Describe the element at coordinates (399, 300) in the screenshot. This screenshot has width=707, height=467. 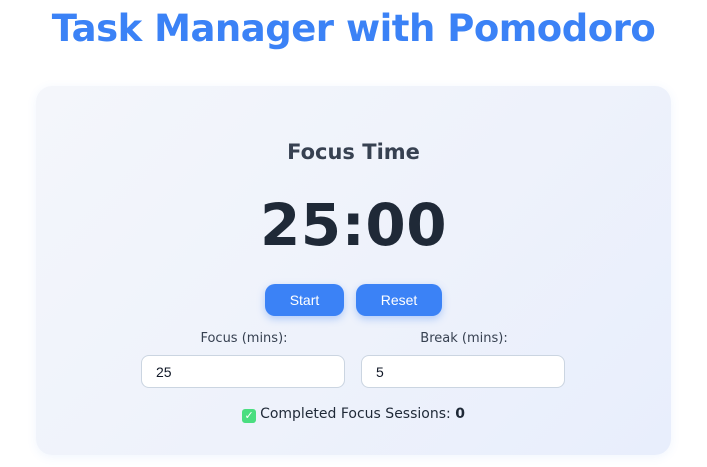
I see `reset-button: Reset` at that location.